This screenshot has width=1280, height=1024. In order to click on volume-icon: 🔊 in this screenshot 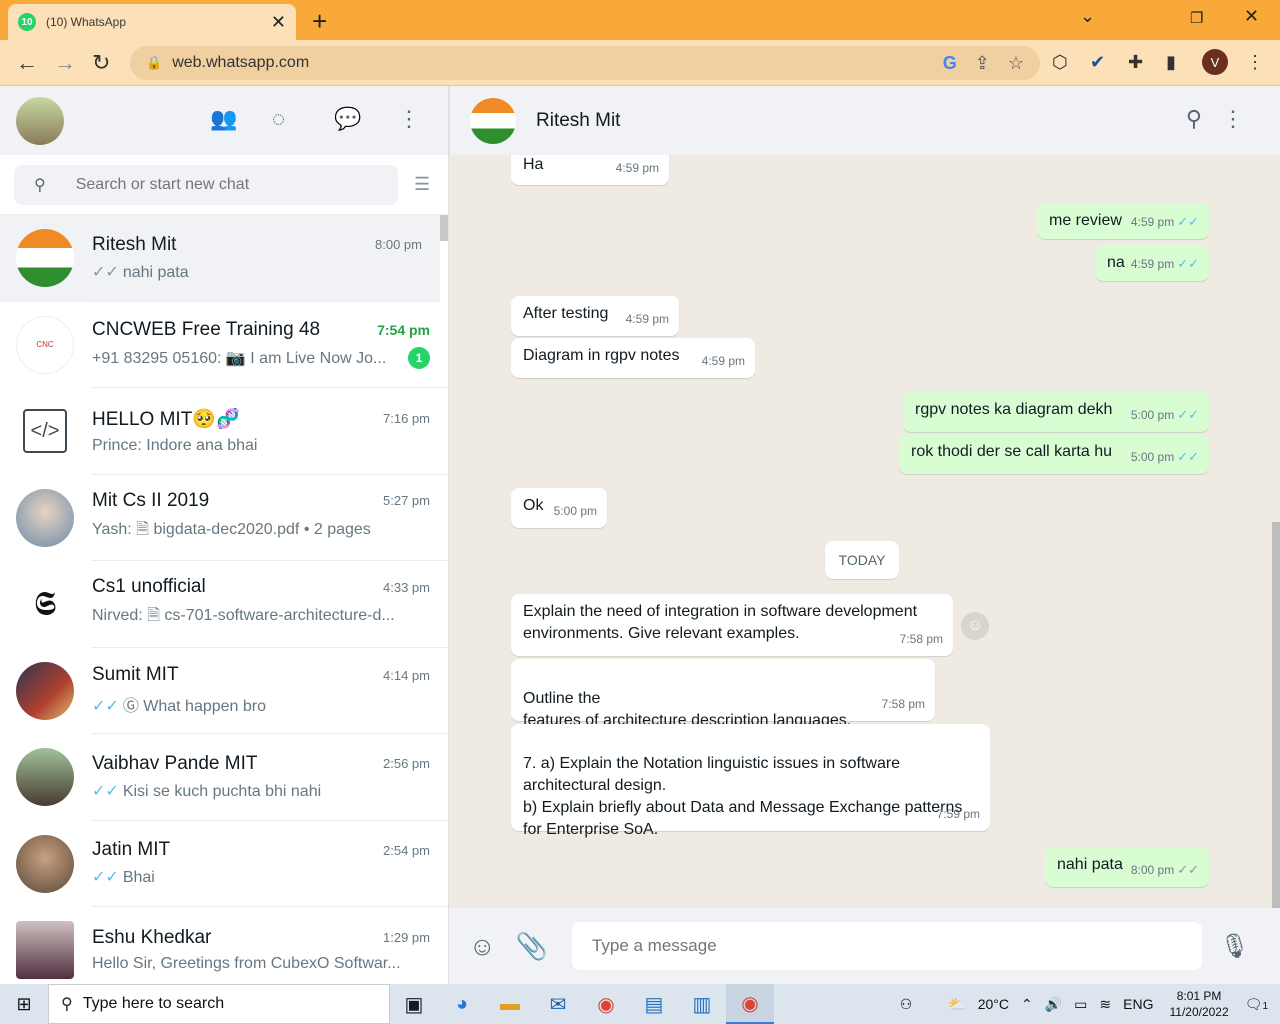, I will do `click(1053, 1004)`.